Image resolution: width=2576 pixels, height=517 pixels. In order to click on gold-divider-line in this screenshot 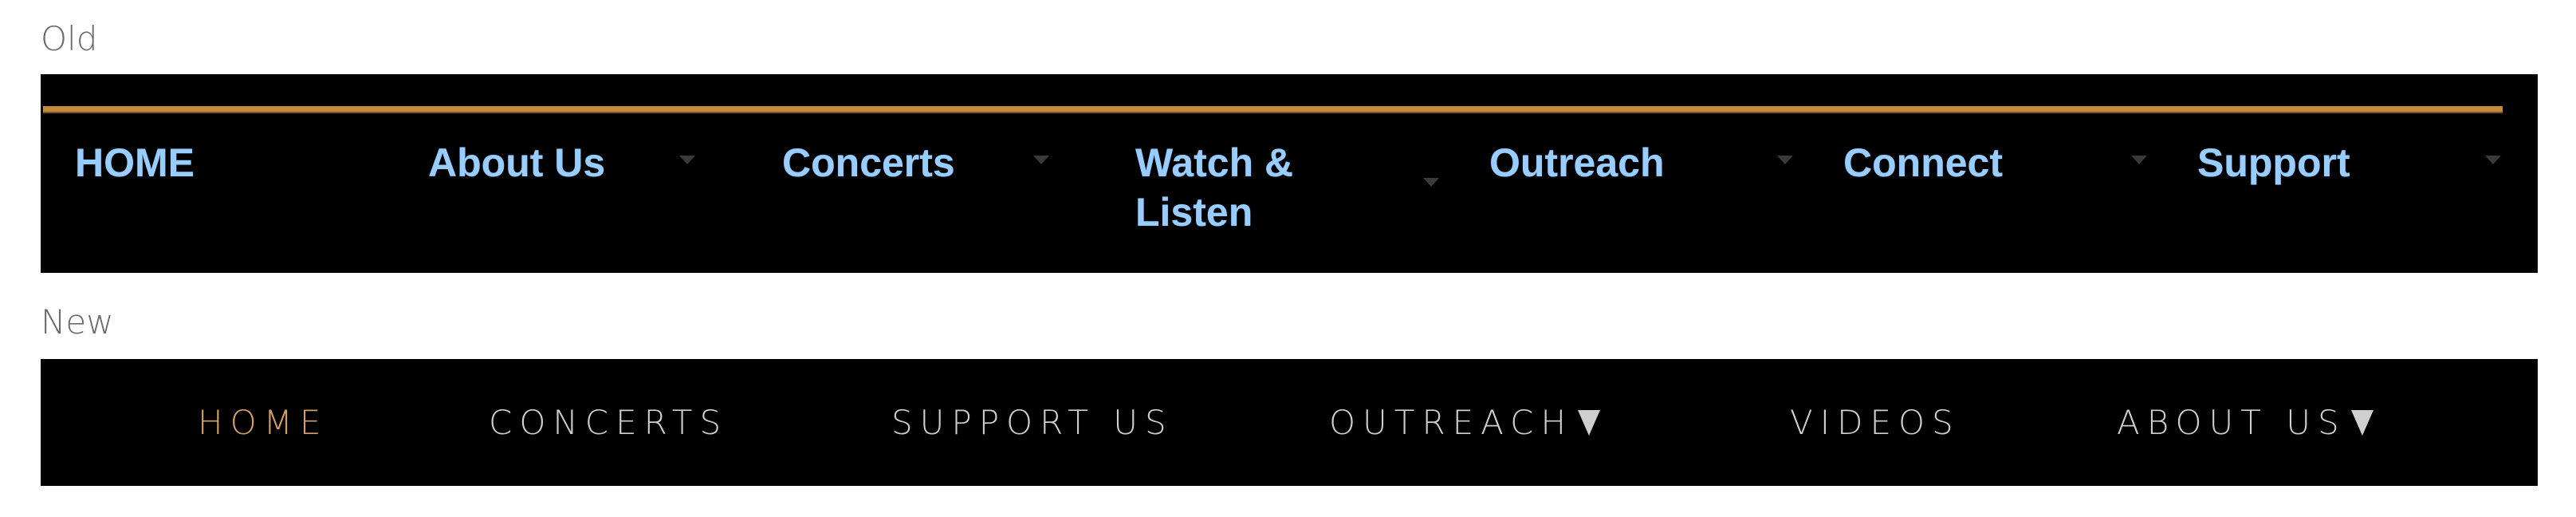, I will do `click(1273, 109)`.